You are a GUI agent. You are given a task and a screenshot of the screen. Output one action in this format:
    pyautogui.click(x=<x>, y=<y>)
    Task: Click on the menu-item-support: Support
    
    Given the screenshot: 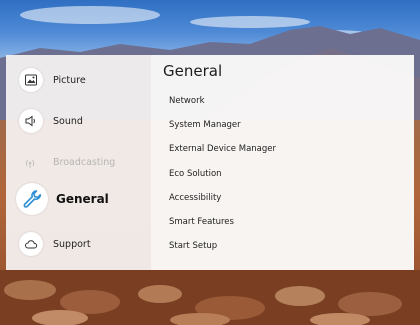 What is the action you would take?
    pyautogui.click(x=81, y=244)
    